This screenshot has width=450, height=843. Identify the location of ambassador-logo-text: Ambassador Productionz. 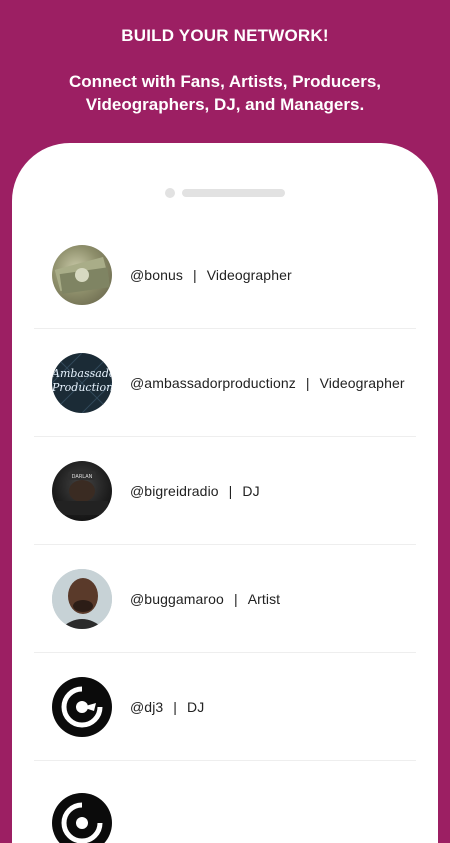
(82, 380).